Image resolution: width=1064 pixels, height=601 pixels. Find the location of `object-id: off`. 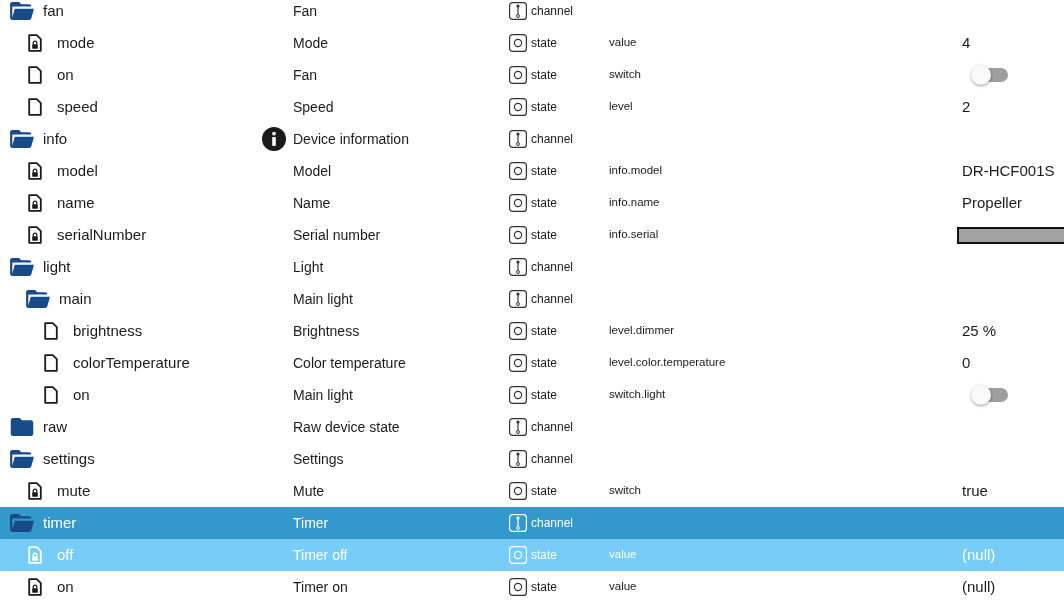

object-id: off is located at coordinates (65, 555).